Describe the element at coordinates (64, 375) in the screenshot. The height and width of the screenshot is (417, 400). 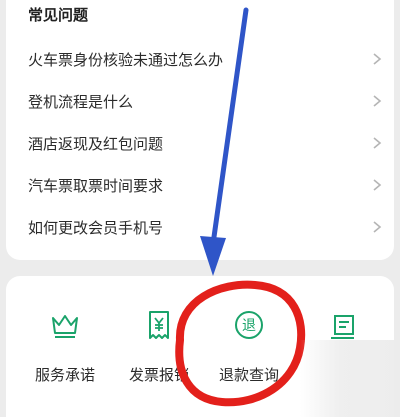
I see `service-label: 服务承诺` at that location.